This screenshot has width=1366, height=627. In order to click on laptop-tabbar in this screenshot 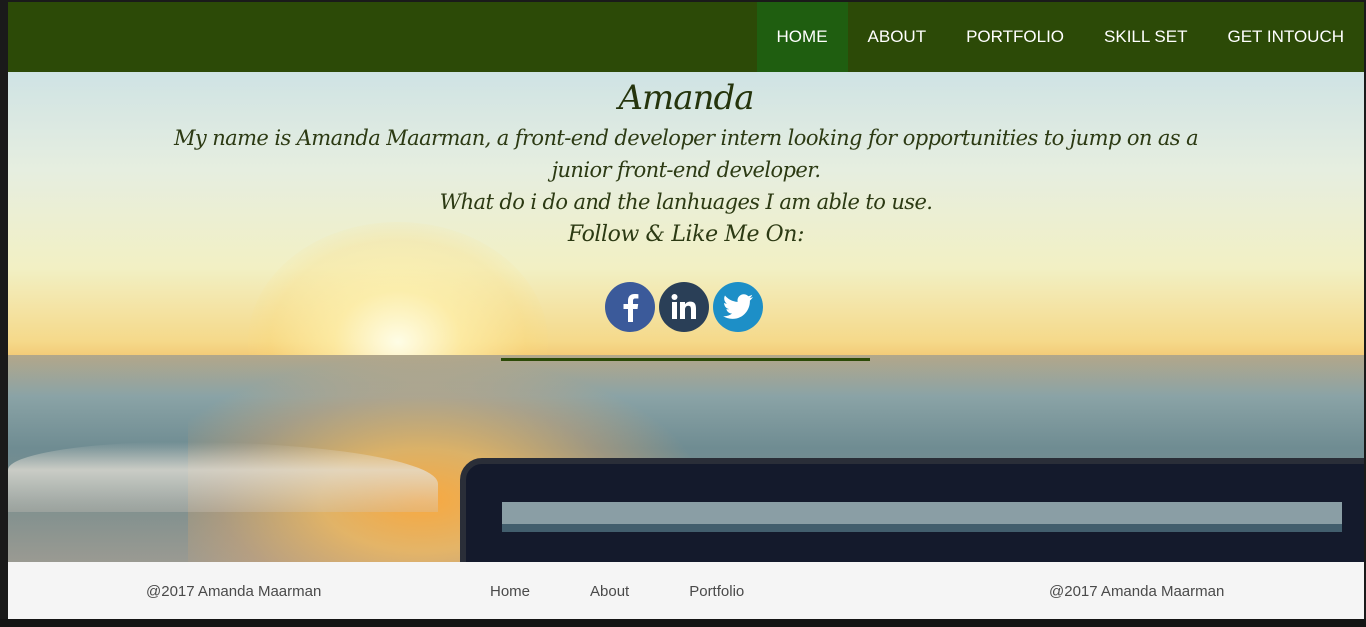, I will do `click(922, 528)`.